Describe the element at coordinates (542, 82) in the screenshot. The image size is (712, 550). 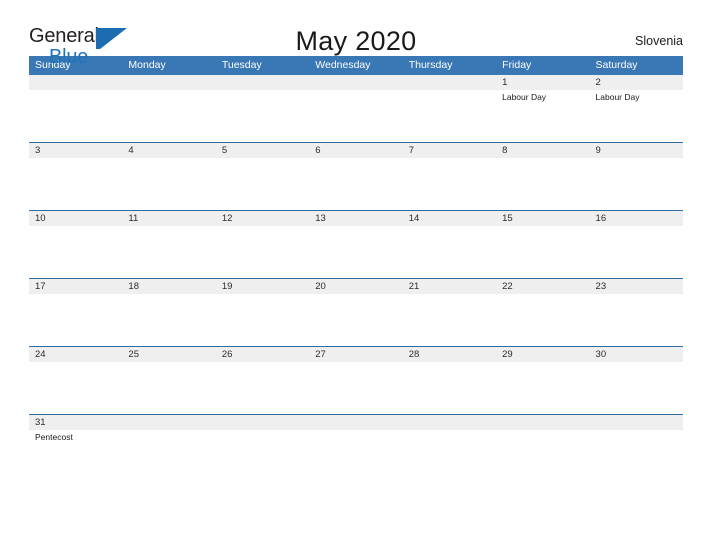
I see `day-number: 1` at that location.